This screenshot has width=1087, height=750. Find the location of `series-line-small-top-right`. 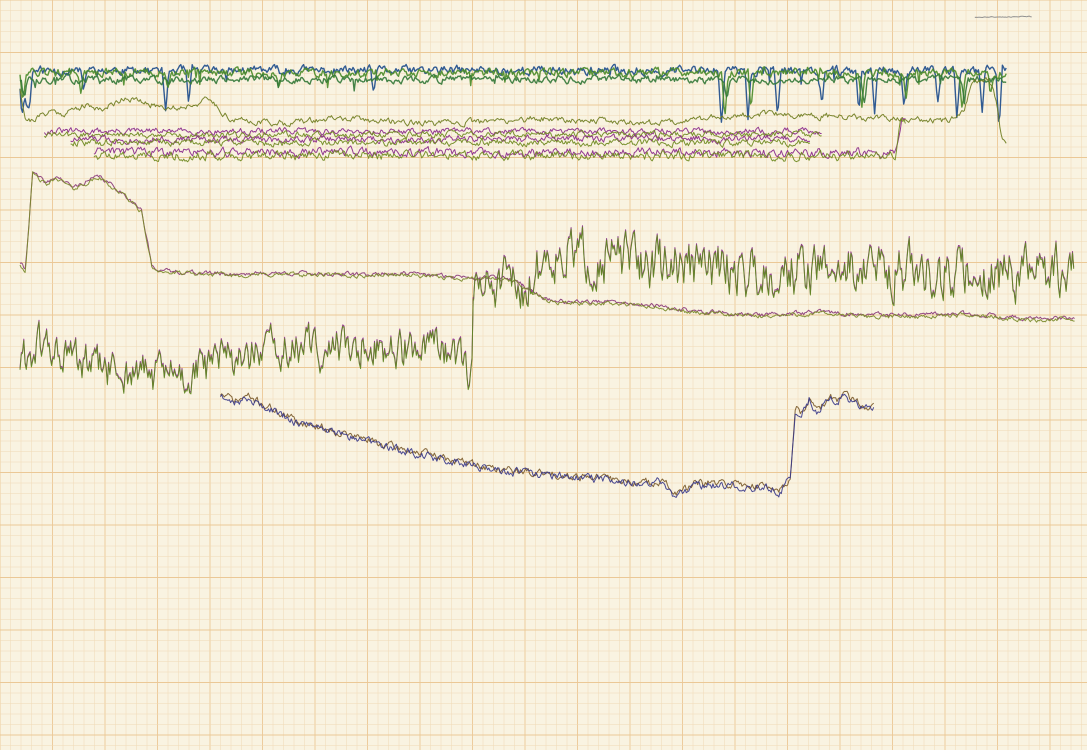

series-line-small-top-right is located at coordinates (1003, 16).